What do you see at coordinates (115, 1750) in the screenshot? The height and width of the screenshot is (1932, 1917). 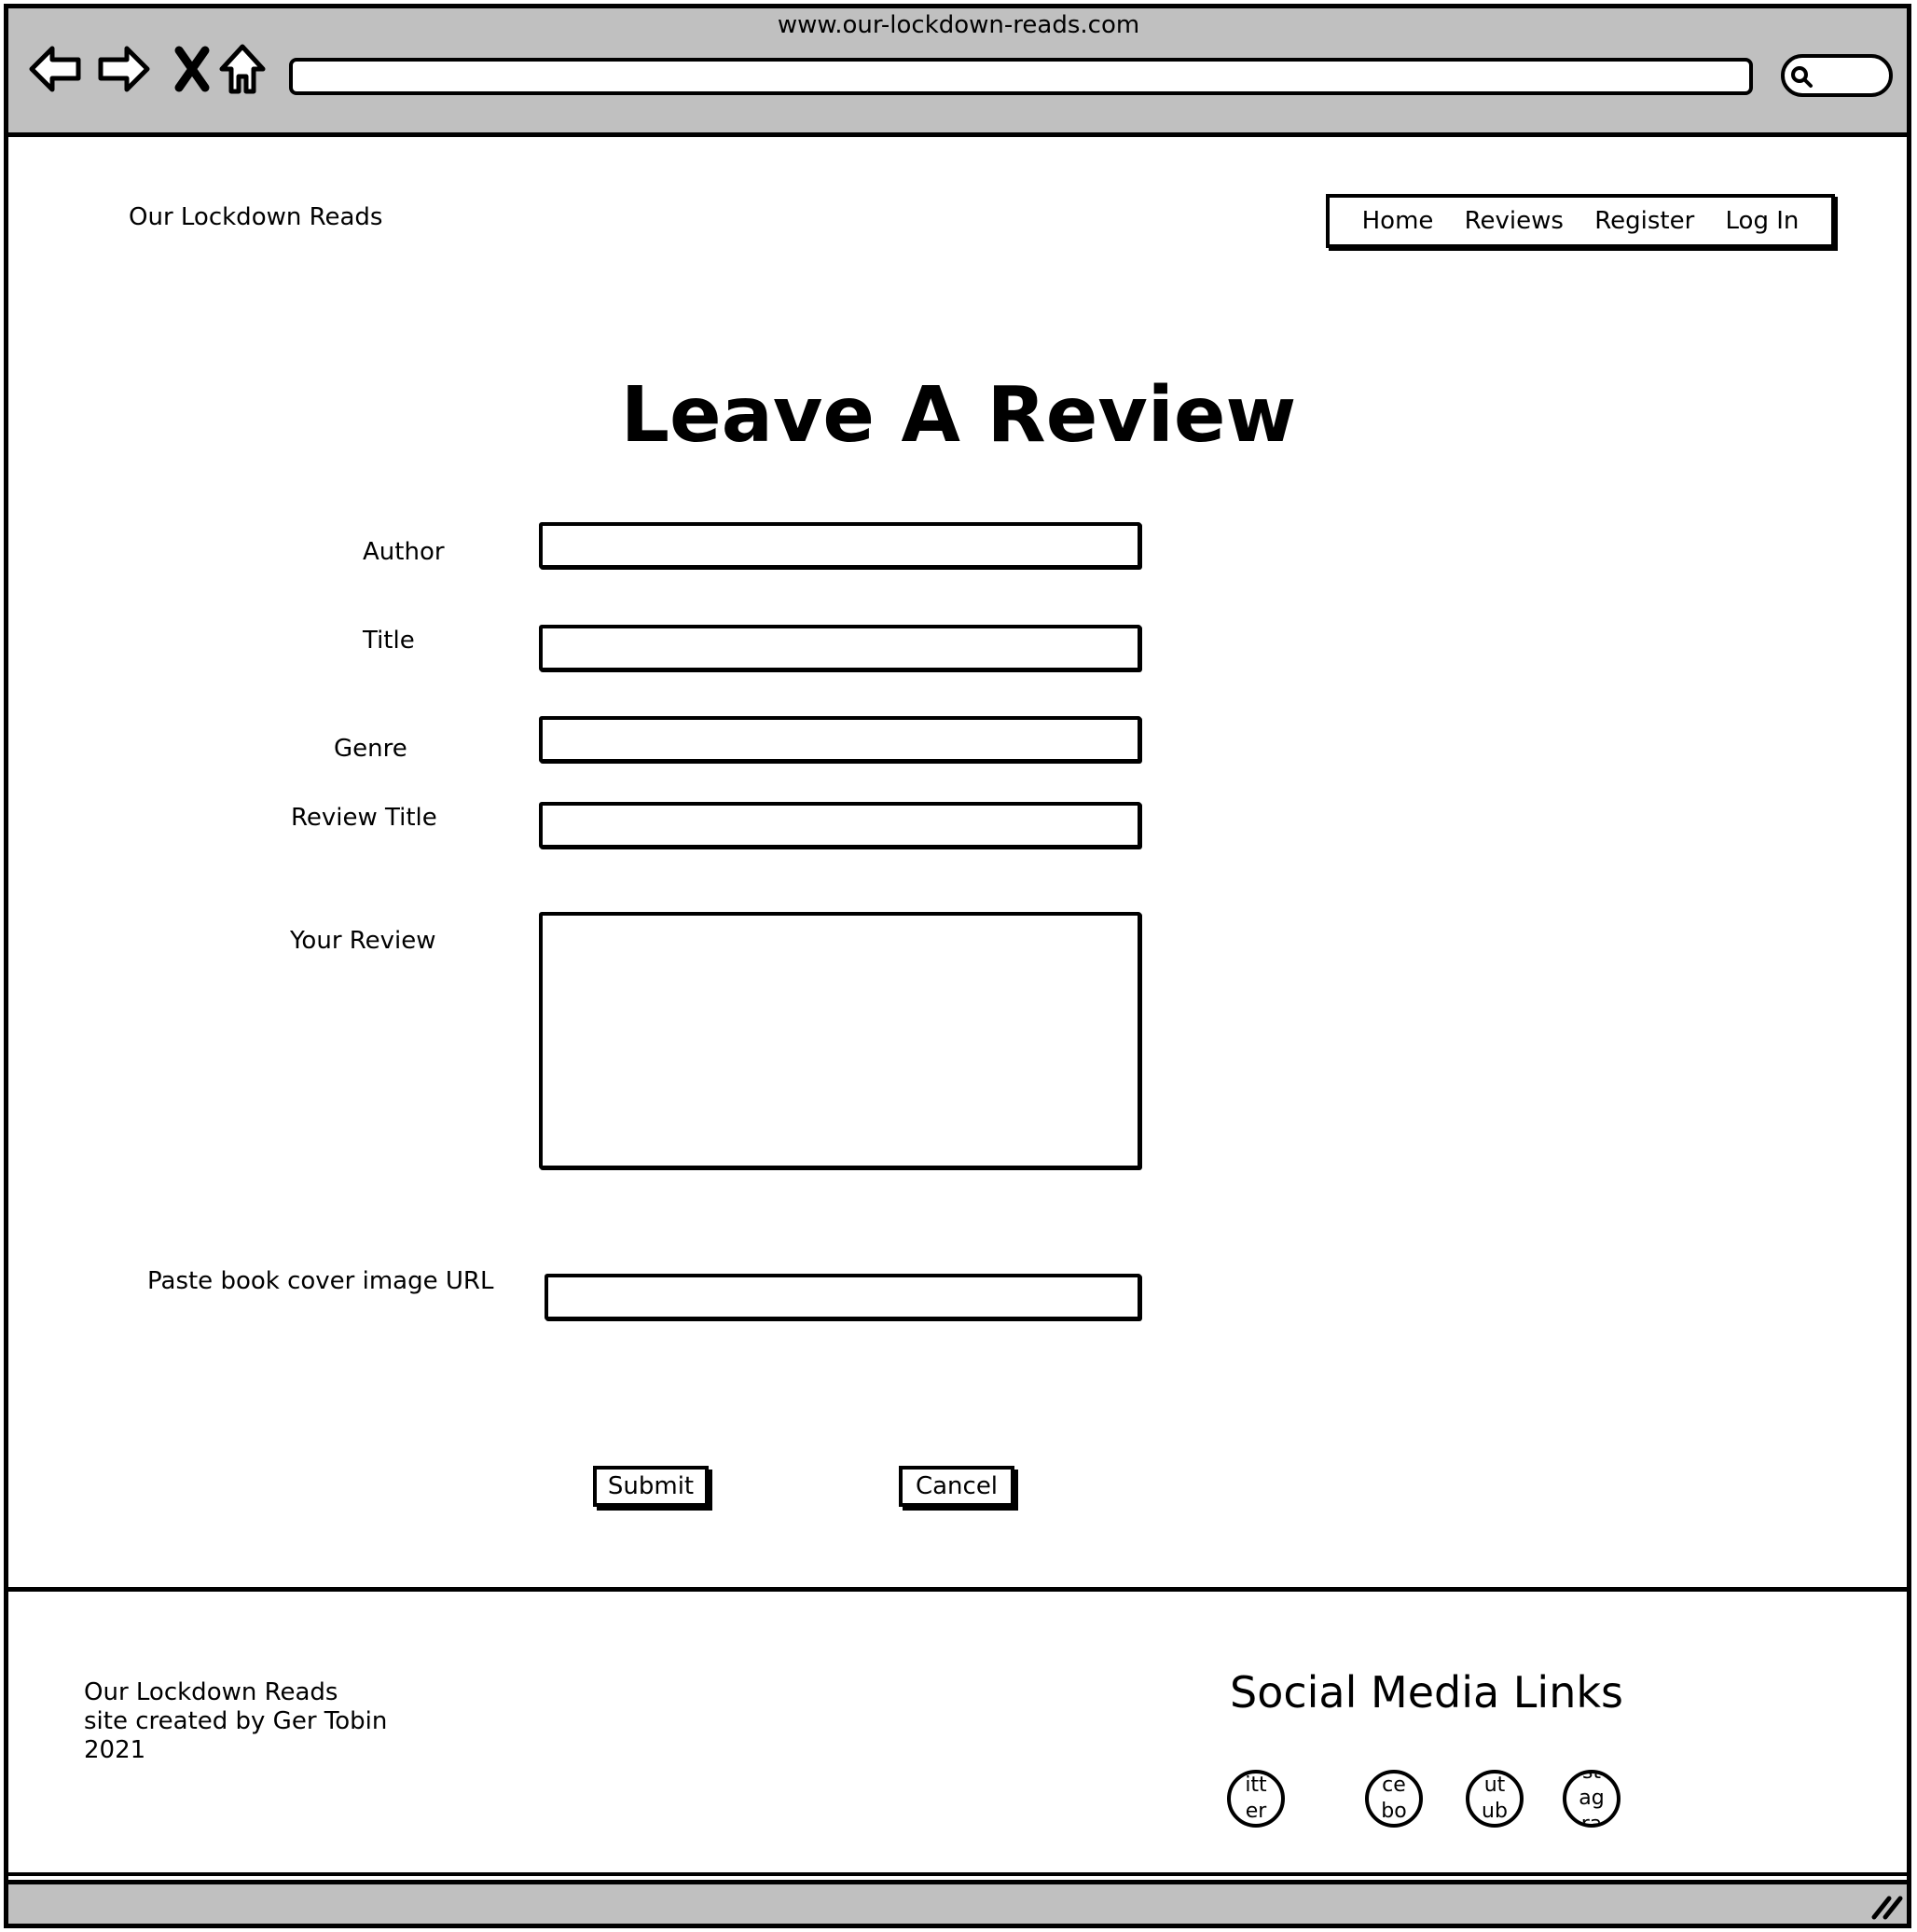 I see `footer-year: 2021` at bounding box center [115, 1750].